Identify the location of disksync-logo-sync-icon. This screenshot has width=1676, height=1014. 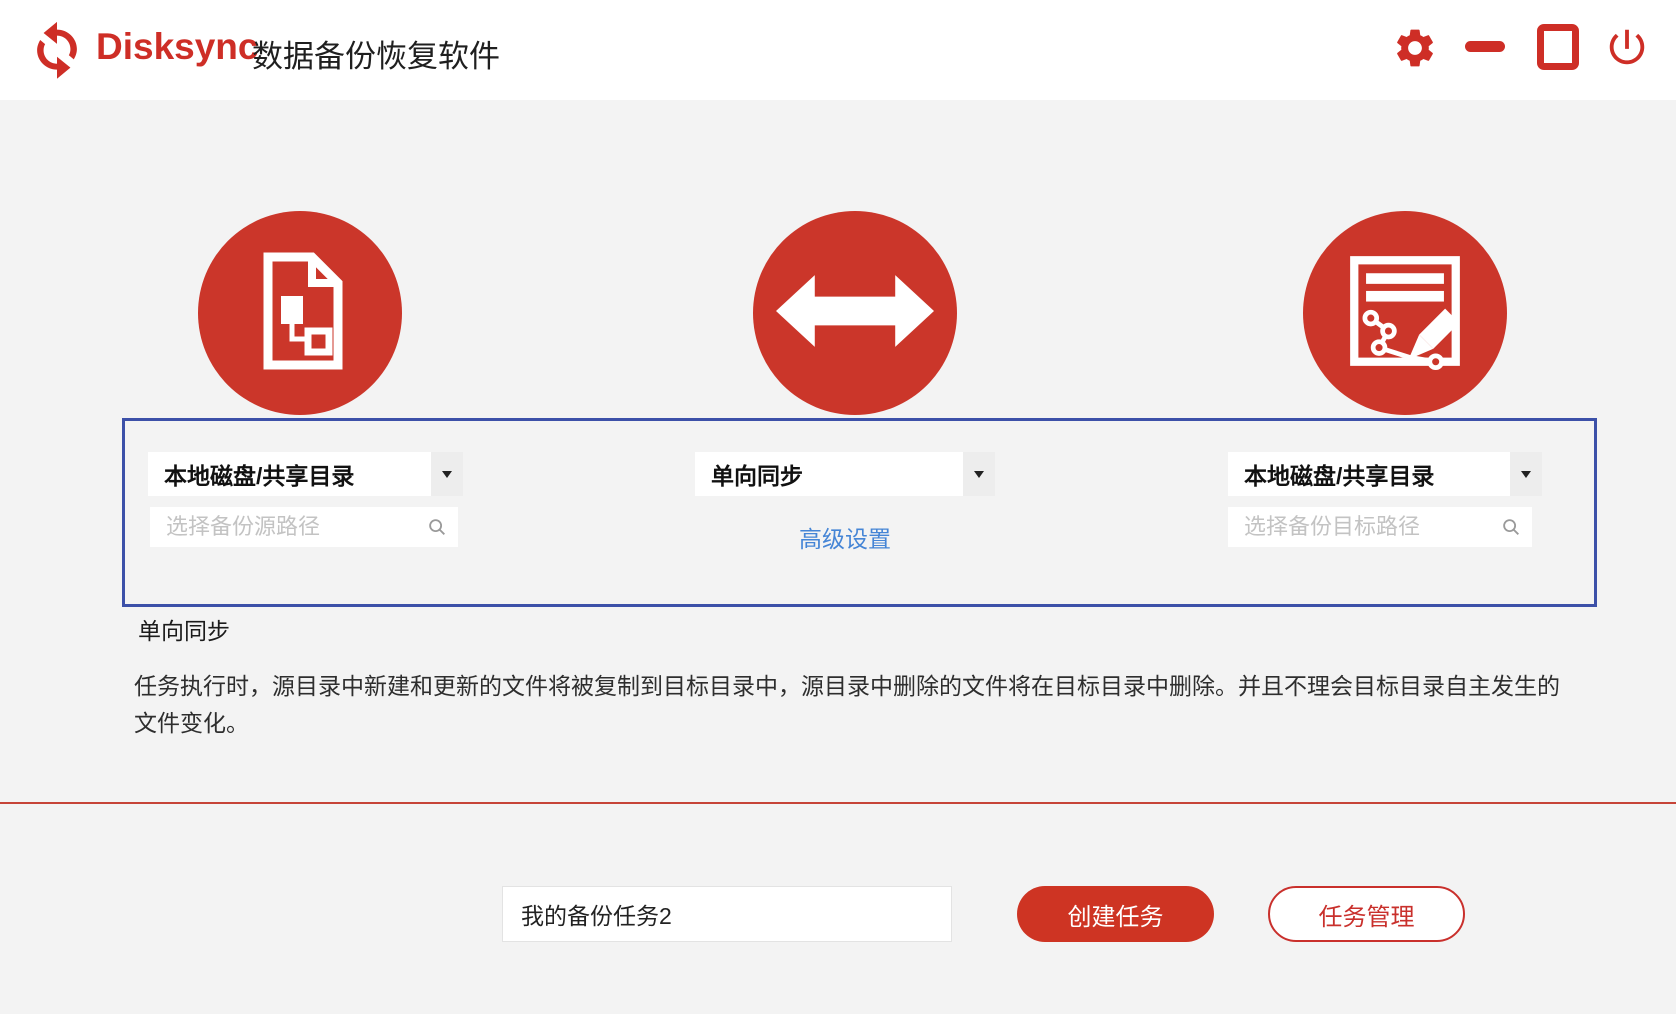
(57, 49).